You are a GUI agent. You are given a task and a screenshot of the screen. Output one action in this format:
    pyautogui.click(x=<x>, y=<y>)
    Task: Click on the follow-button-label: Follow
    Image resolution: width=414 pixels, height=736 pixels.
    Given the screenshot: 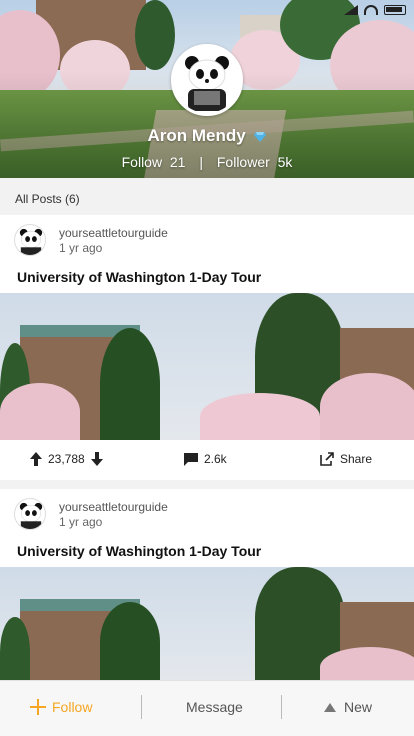 What is the action you would take?
    pyautogui.click(x=72, y=707)
    